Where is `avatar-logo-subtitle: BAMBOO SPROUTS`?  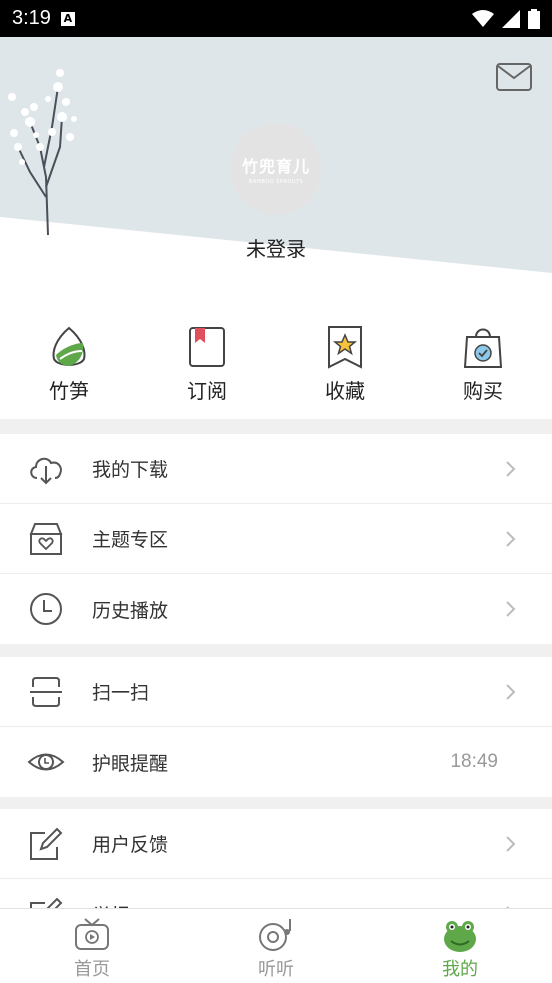
avatar-logo-subtitle: BAMBOO SPROUTS is located at coordinates (276, 182).